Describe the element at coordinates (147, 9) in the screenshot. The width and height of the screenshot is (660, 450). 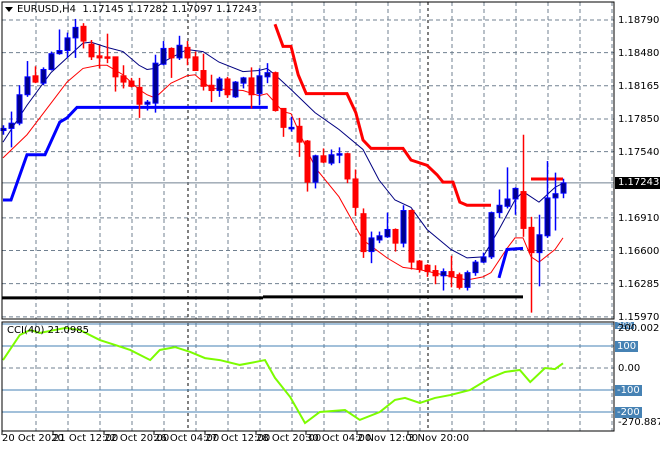
I see `ohlc-high: 1.17282` at that location.